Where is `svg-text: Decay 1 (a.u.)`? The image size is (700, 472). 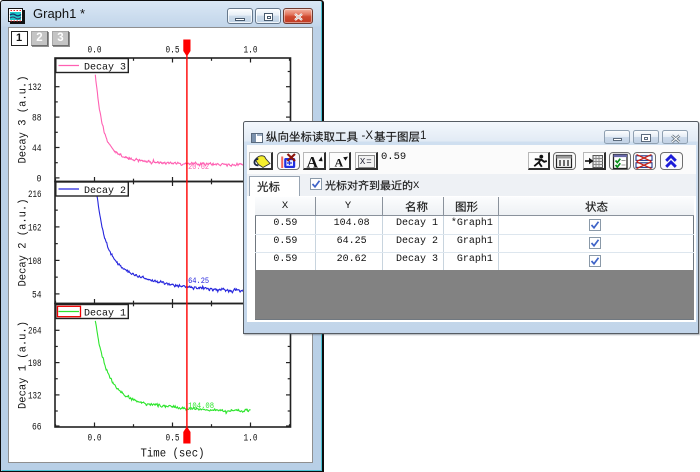 svg-text: Decay 1 (a.u.) is located at coordinates (24, 365).